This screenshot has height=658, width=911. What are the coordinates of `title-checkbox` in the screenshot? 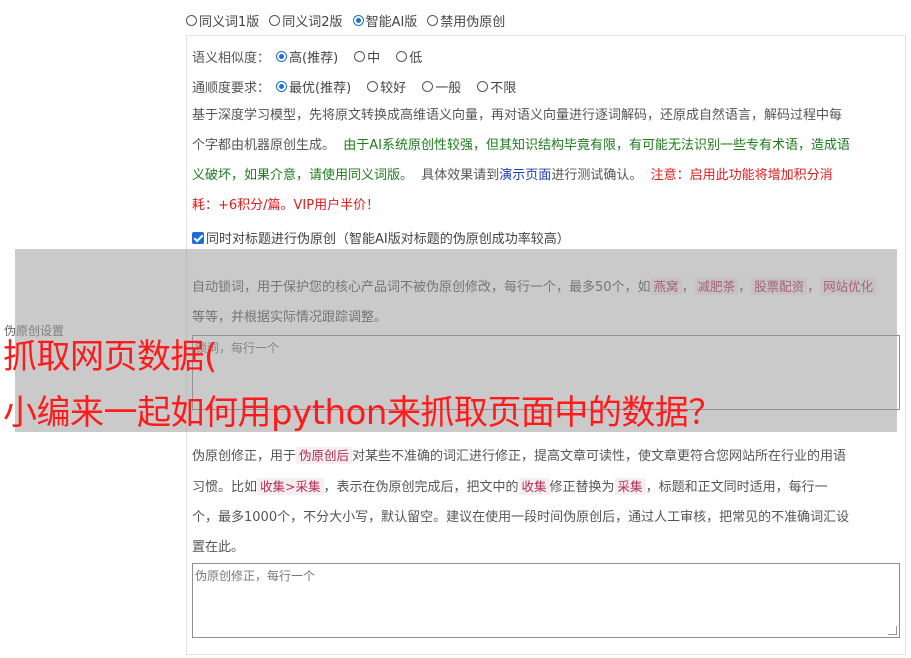 It's located at (198, 238).